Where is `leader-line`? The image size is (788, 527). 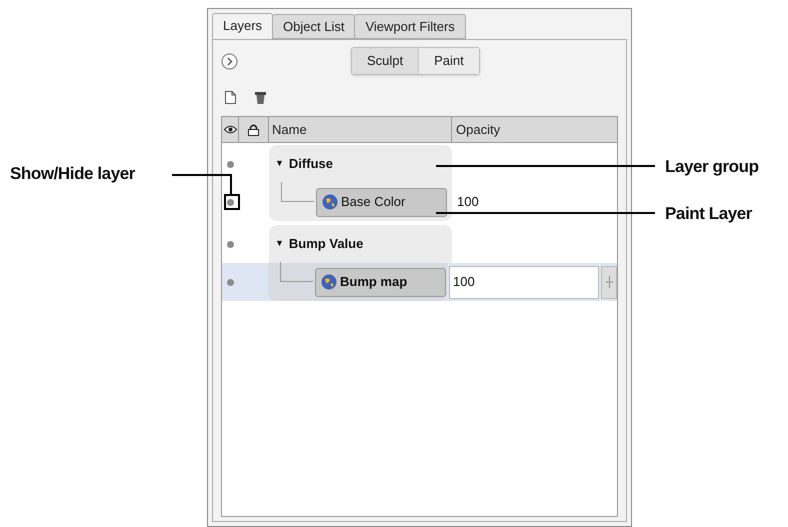 leader-line is located at coordinates (202, 184).